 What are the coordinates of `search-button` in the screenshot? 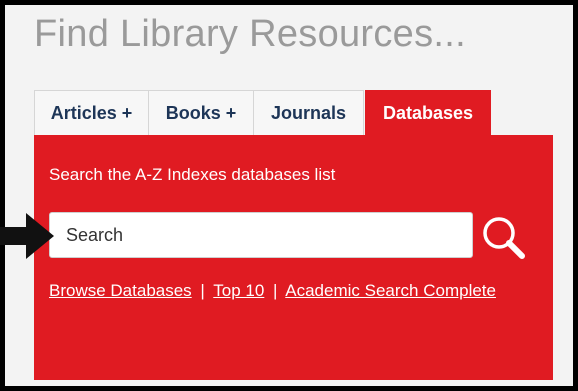 It's located at (505, 239).